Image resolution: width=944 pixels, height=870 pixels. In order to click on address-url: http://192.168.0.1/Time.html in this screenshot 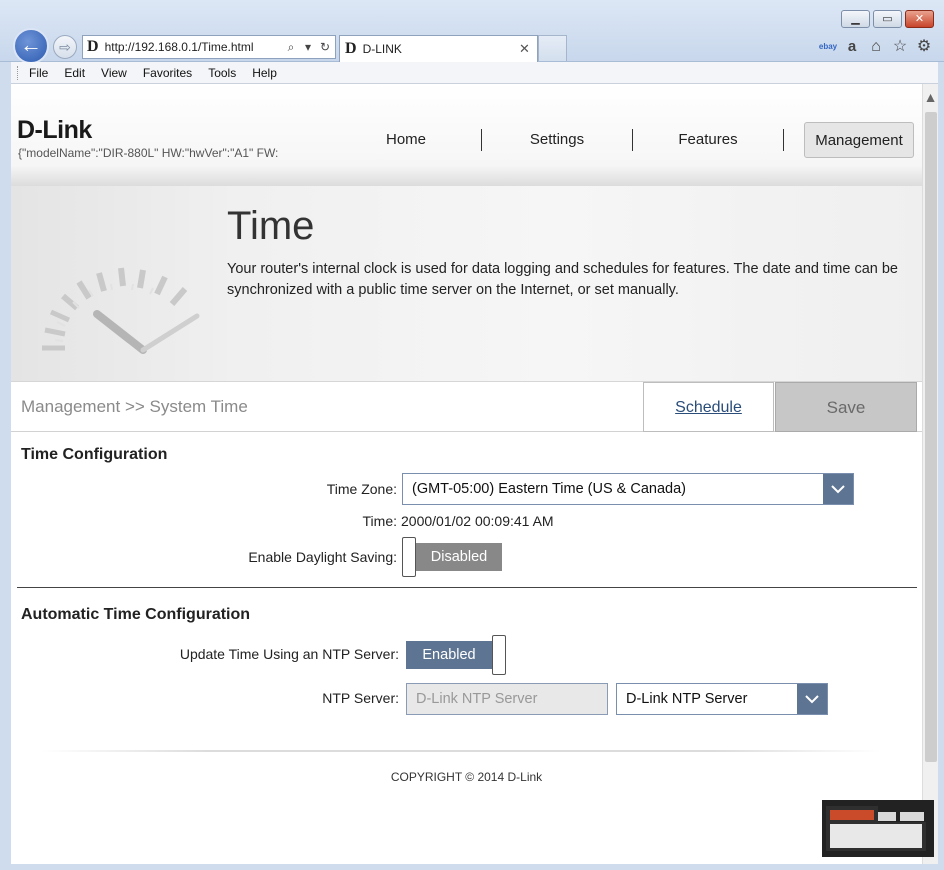, I will do `click(194, 47)`.